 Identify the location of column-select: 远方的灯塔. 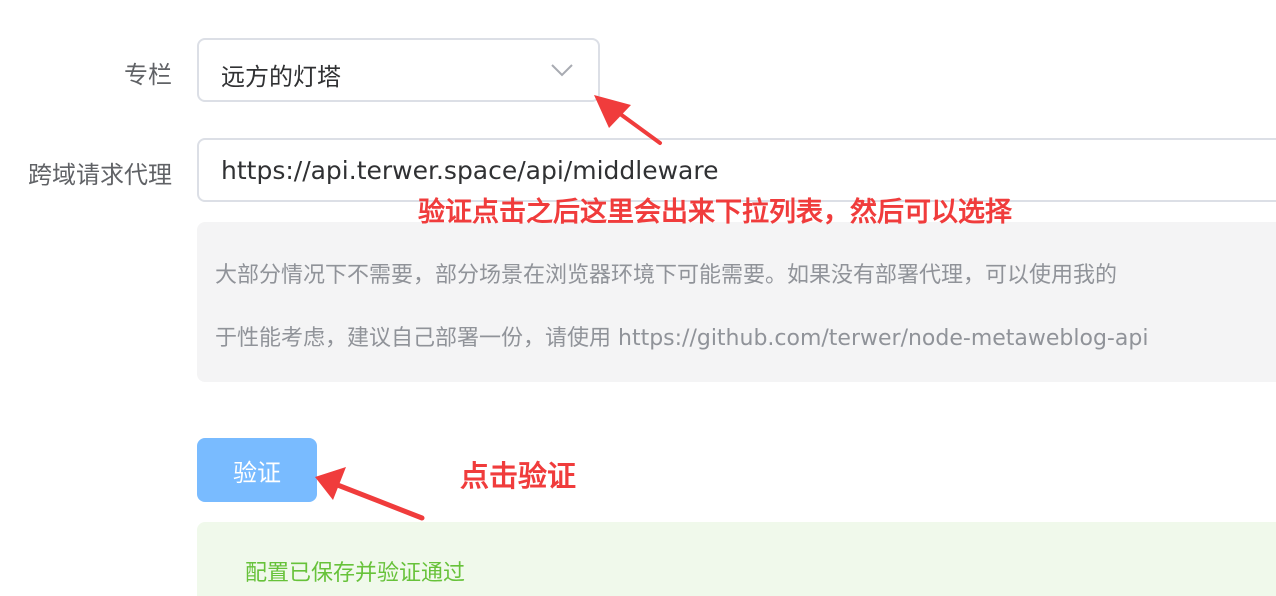
(398, 70).